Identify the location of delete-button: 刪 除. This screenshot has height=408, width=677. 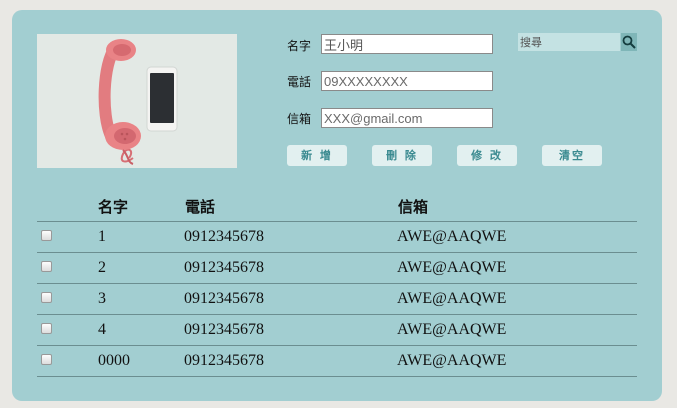
(402, 155).